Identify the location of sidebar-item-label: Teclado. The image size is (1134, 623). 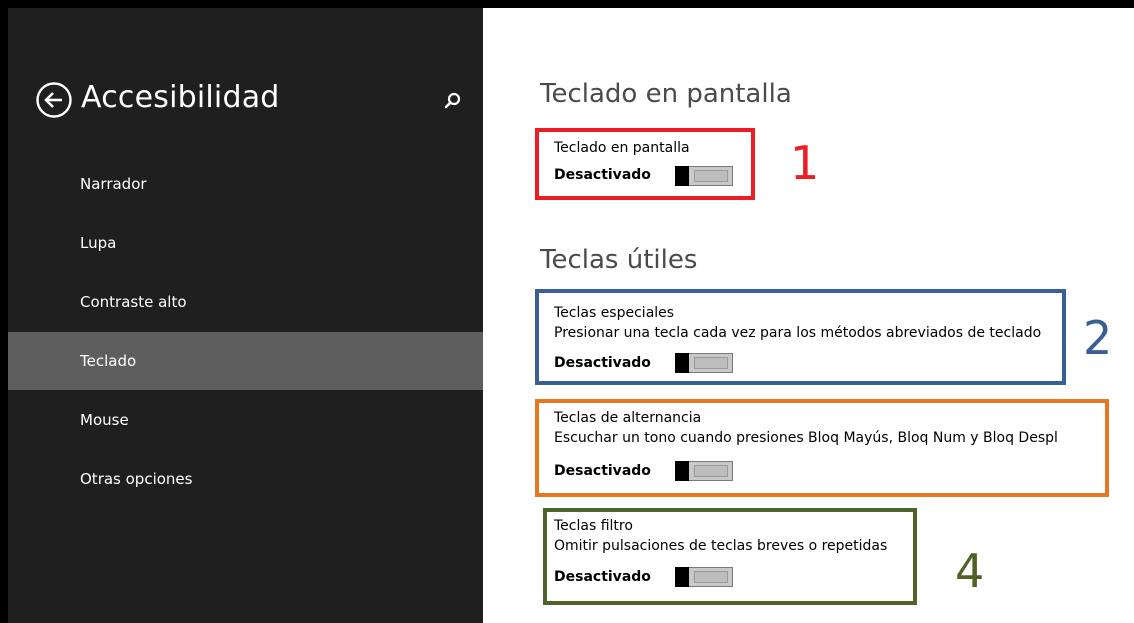
(108, 361).